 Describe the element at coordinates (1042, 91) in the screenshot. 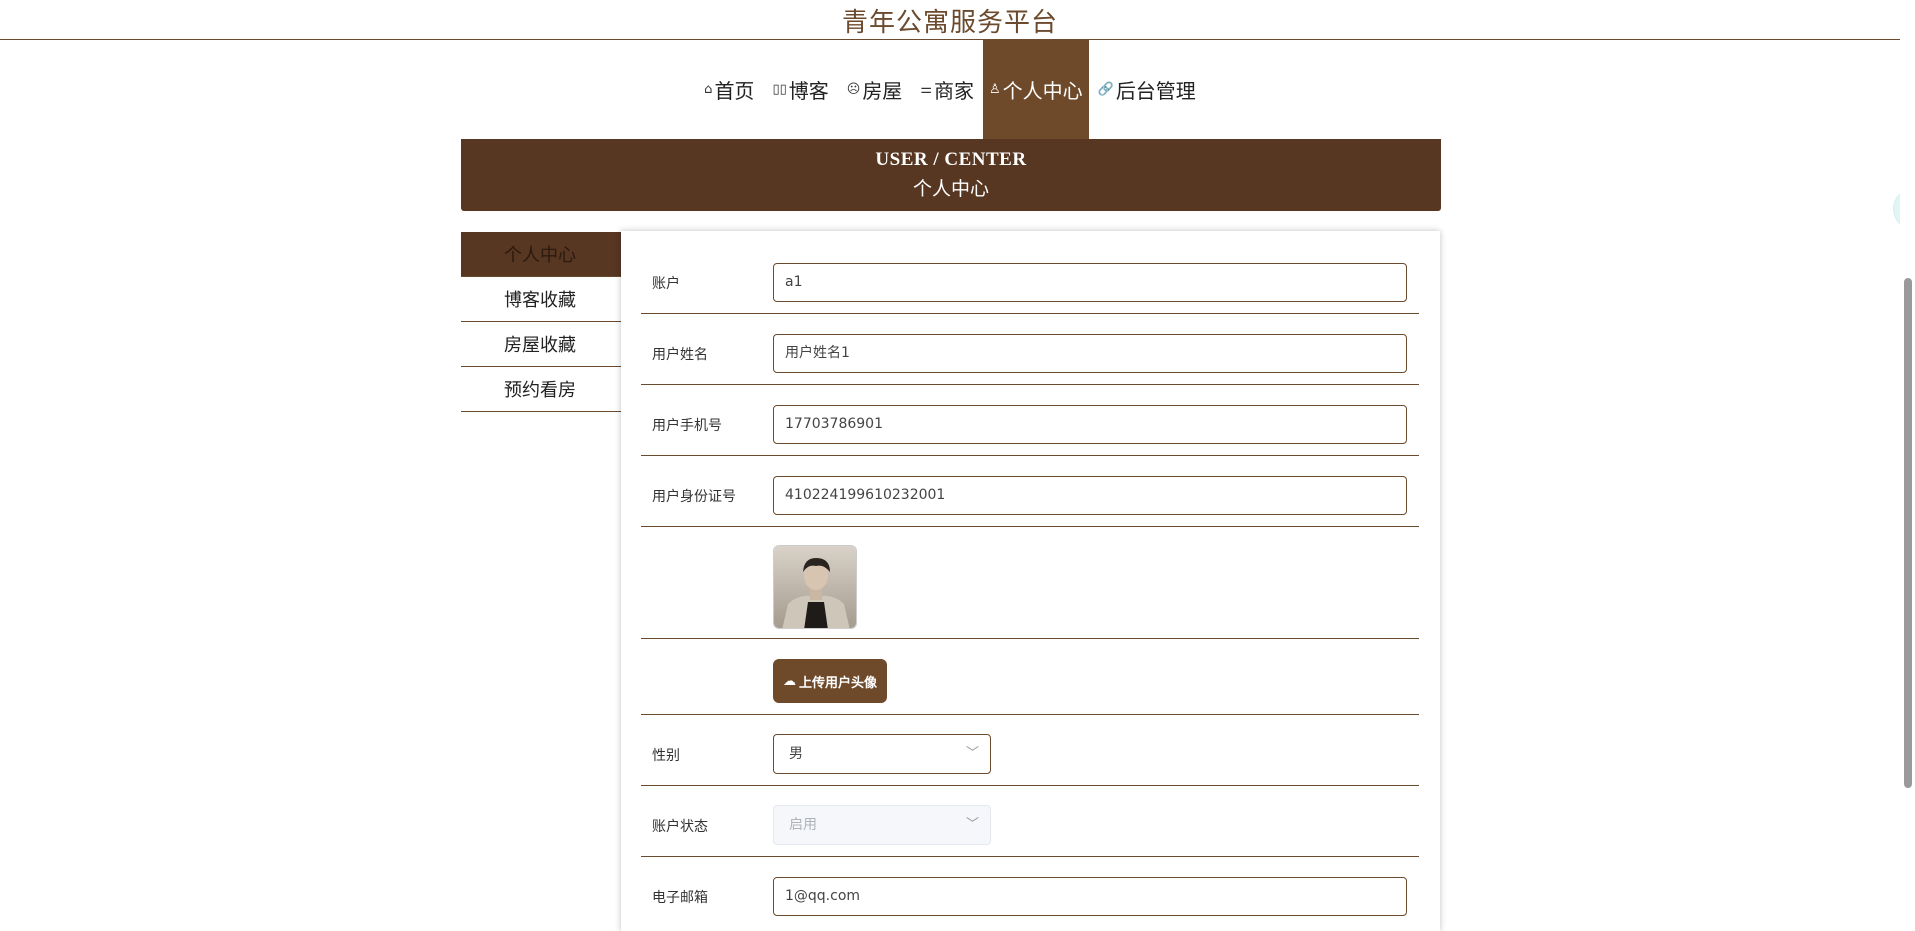

I see `nav-label: 个人中心` at that location.